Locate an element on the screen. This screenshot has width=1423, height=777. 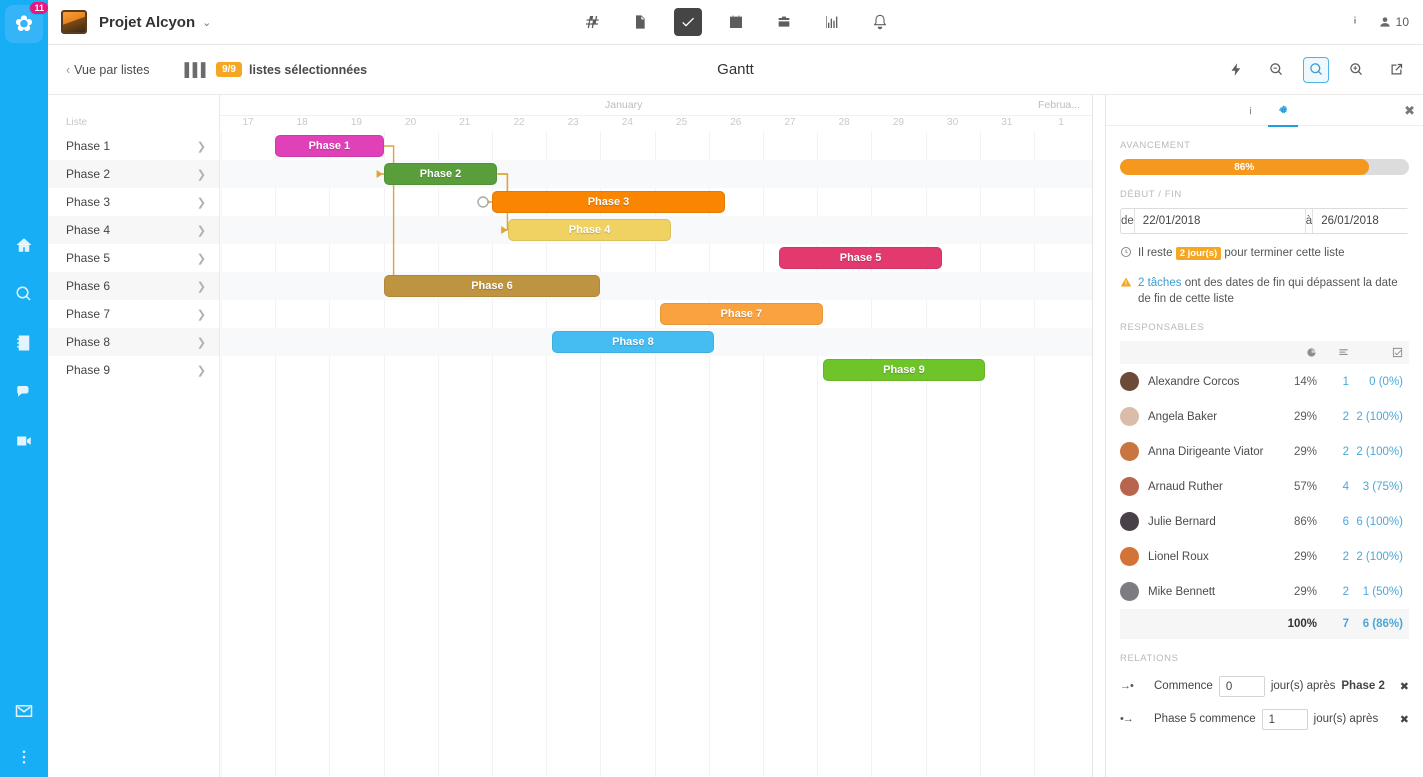
rail-icon-list is located at coordinates (24, 343).